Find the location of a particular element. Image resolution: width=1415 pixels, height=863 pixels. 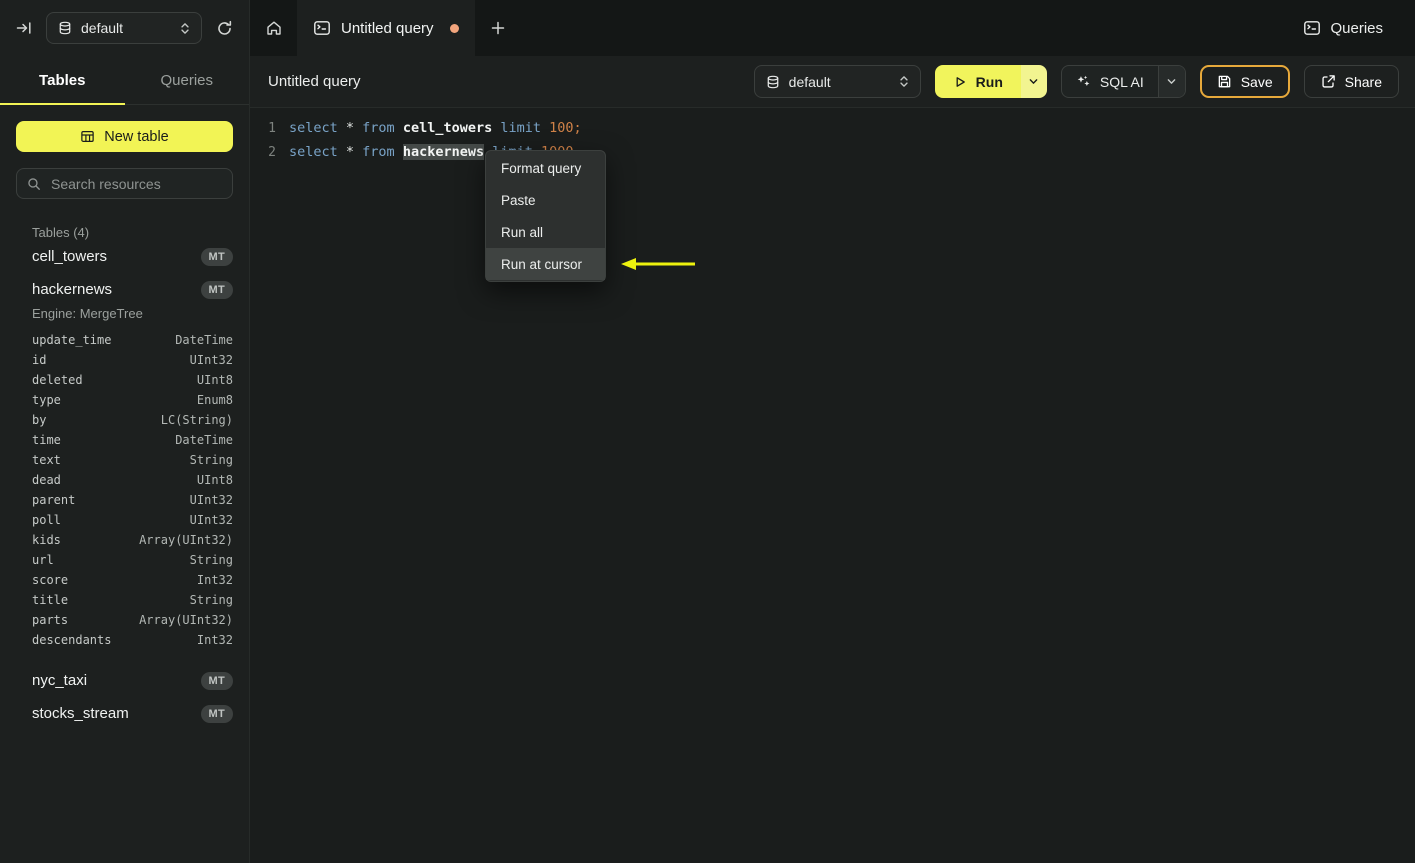

sql-ai-button-main: SQL AI is located at coordinates (1110, 81).